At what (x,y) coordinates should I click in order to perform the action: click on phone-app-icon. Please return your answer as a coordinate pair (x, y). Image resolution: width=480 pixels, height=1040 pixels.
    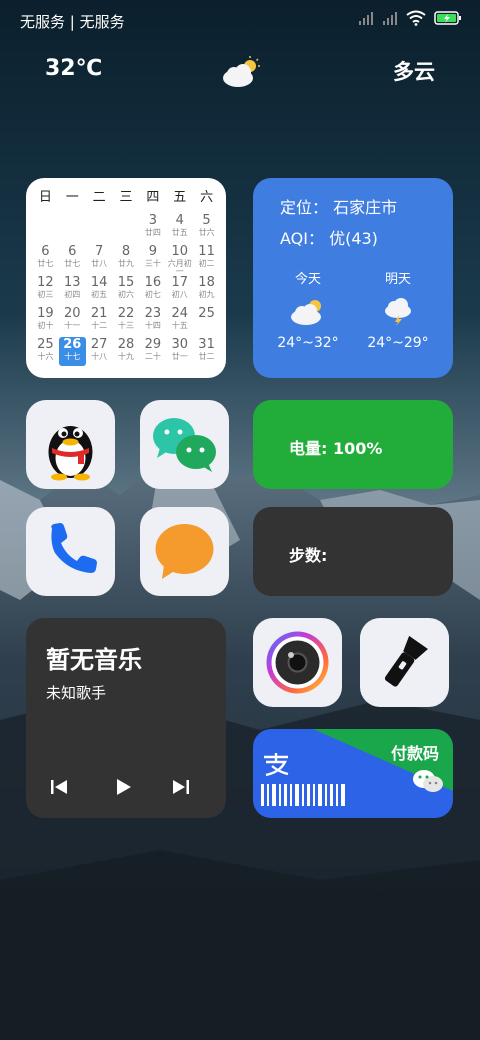
    Looking at the image, I should click on (70, 551).